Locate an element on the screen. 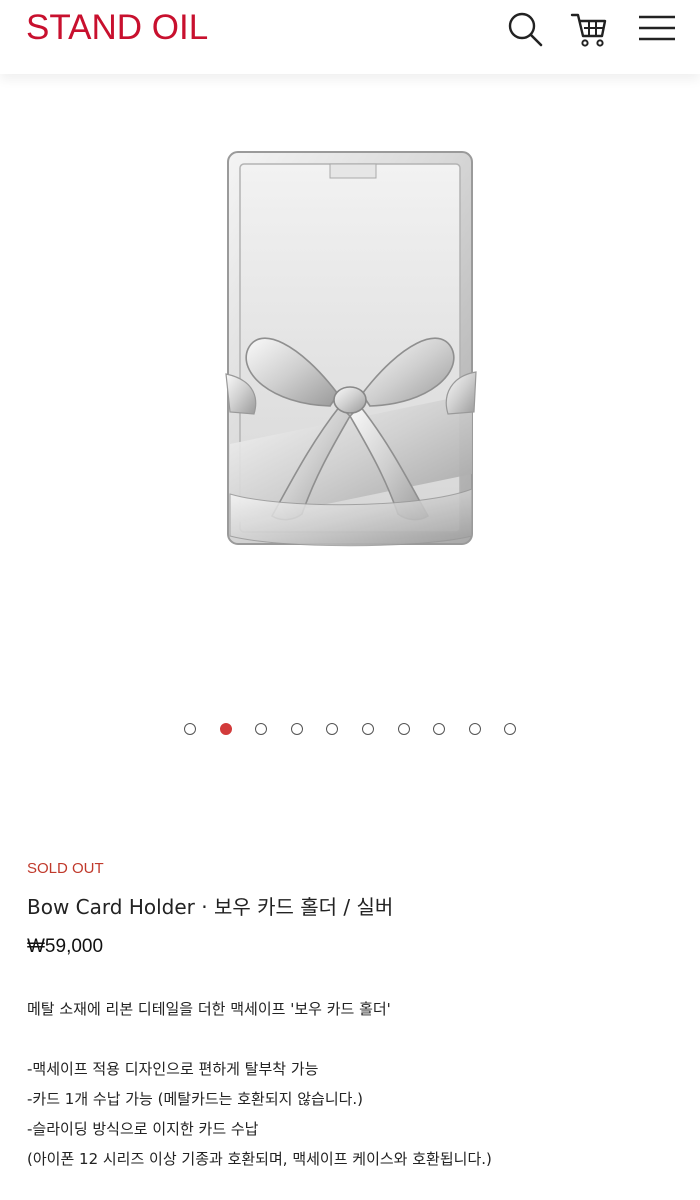 This screenshot has height=1200, width=700. description-feature: -맥세이프 적용 디자인으로 편하게 탈부착 가능 is located at coordinates (173, 1069).